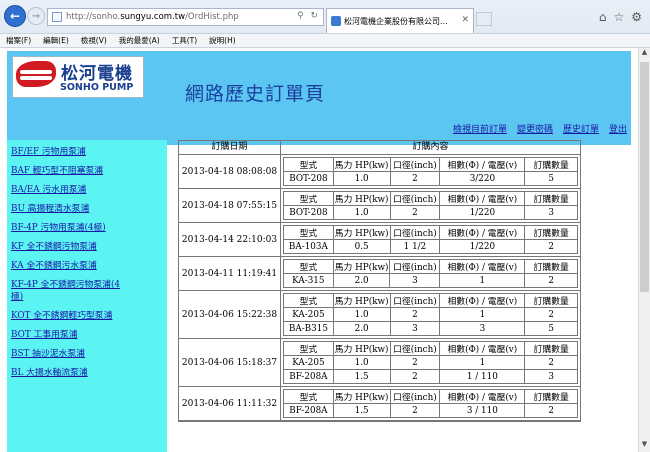  What do you see at coordinates (430, 147) in the screenshot?
I see `column-header-content: 訂購內容` at bounding box center [430, 147].